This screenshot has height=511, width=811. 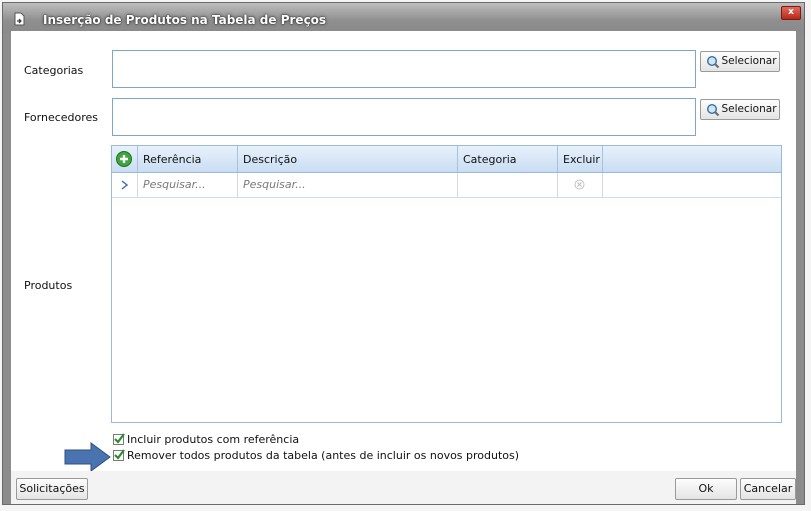 I want to click on chevron-right-icon, so click(x=125, y=185).